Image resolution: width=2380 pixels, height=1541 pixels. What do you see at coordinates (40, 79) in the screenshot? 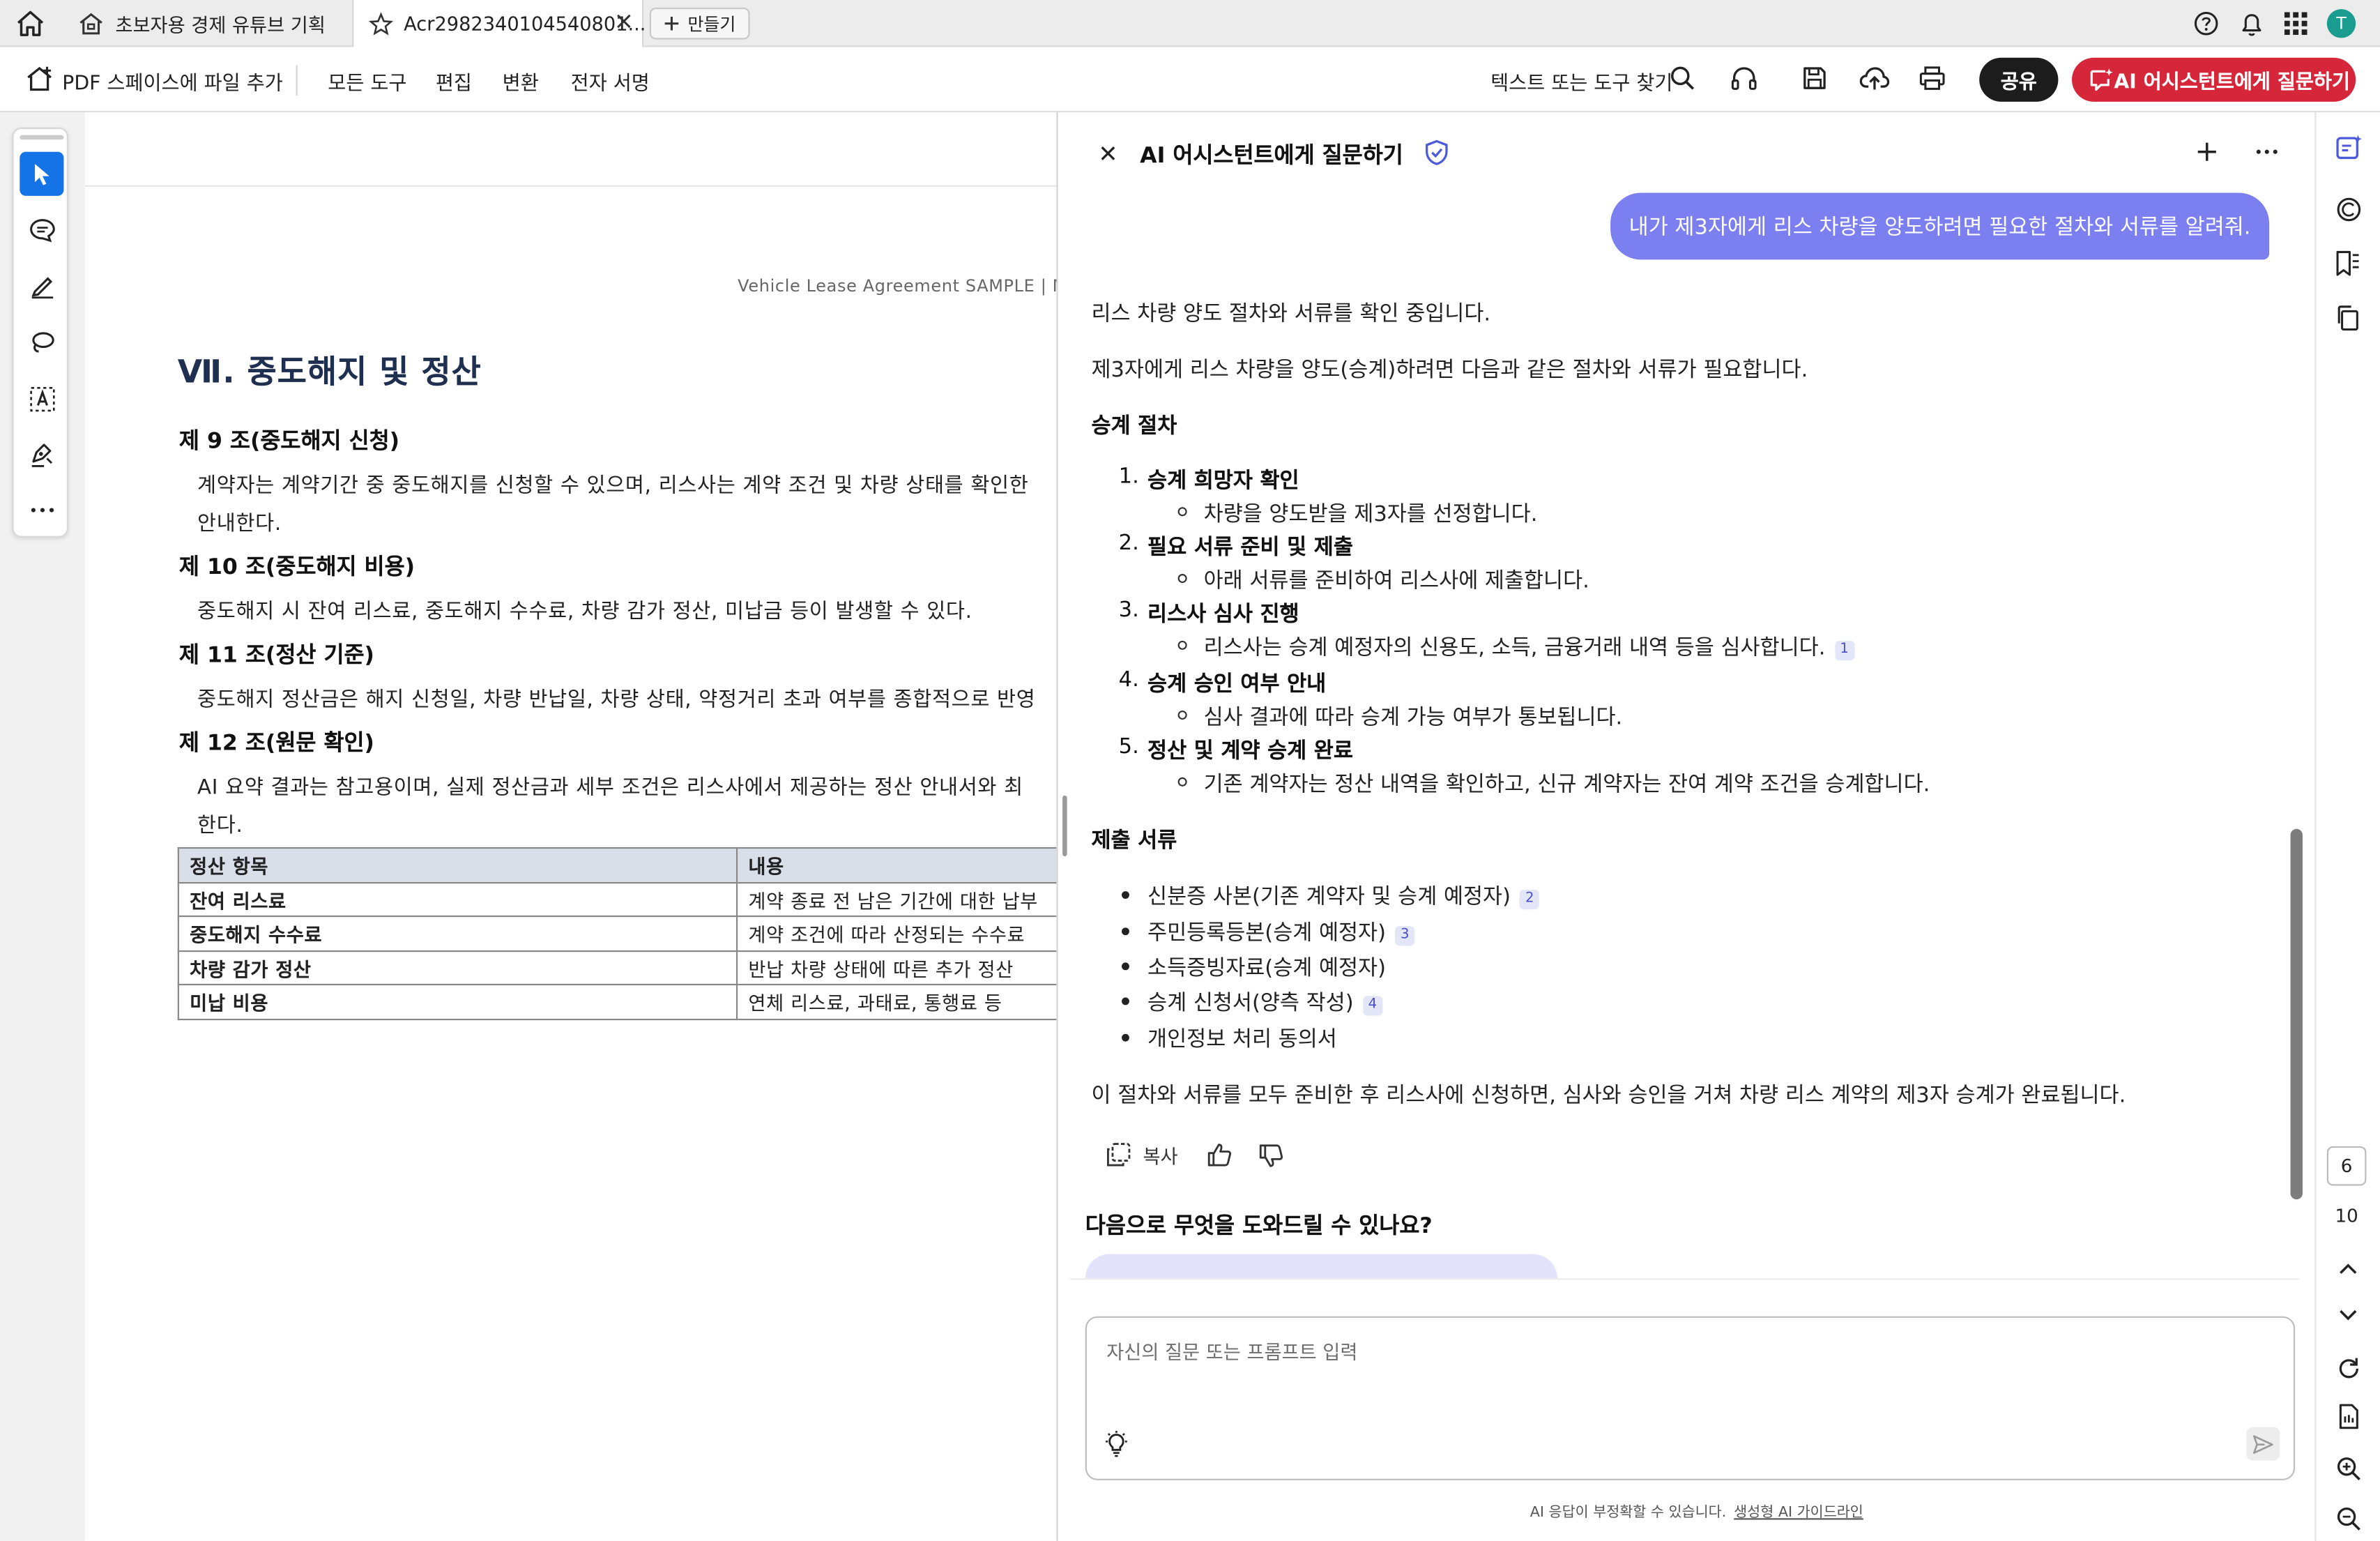
I see `add-to-space-icon` at bounding box center [40, 79].